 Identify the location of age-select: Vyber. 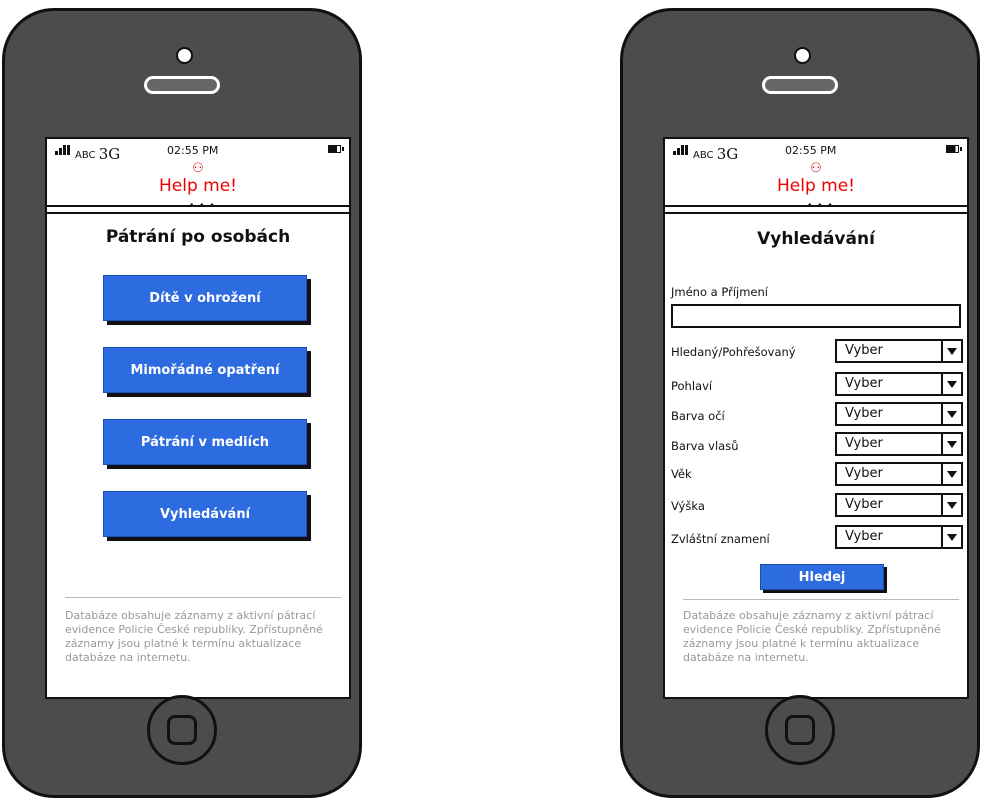
(899, 474).